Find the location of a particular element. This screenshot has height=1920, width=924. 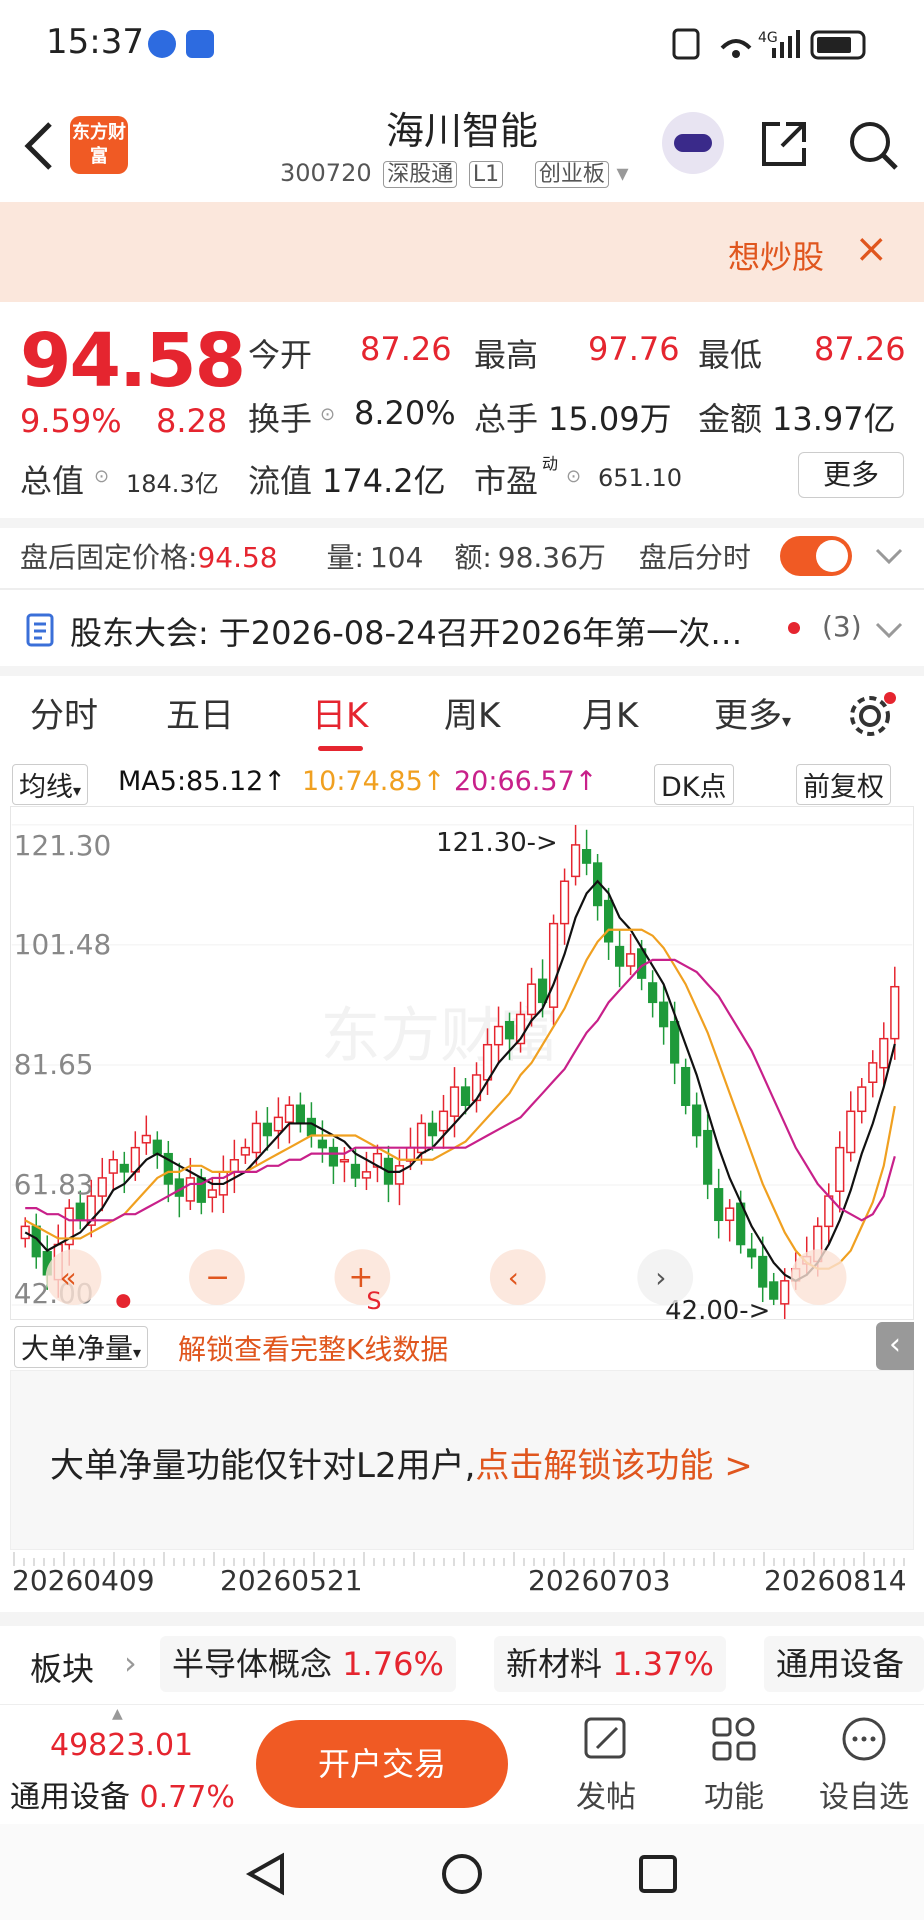

index-info: 通用设备 0.77% is located at coordinates (122, 1794).